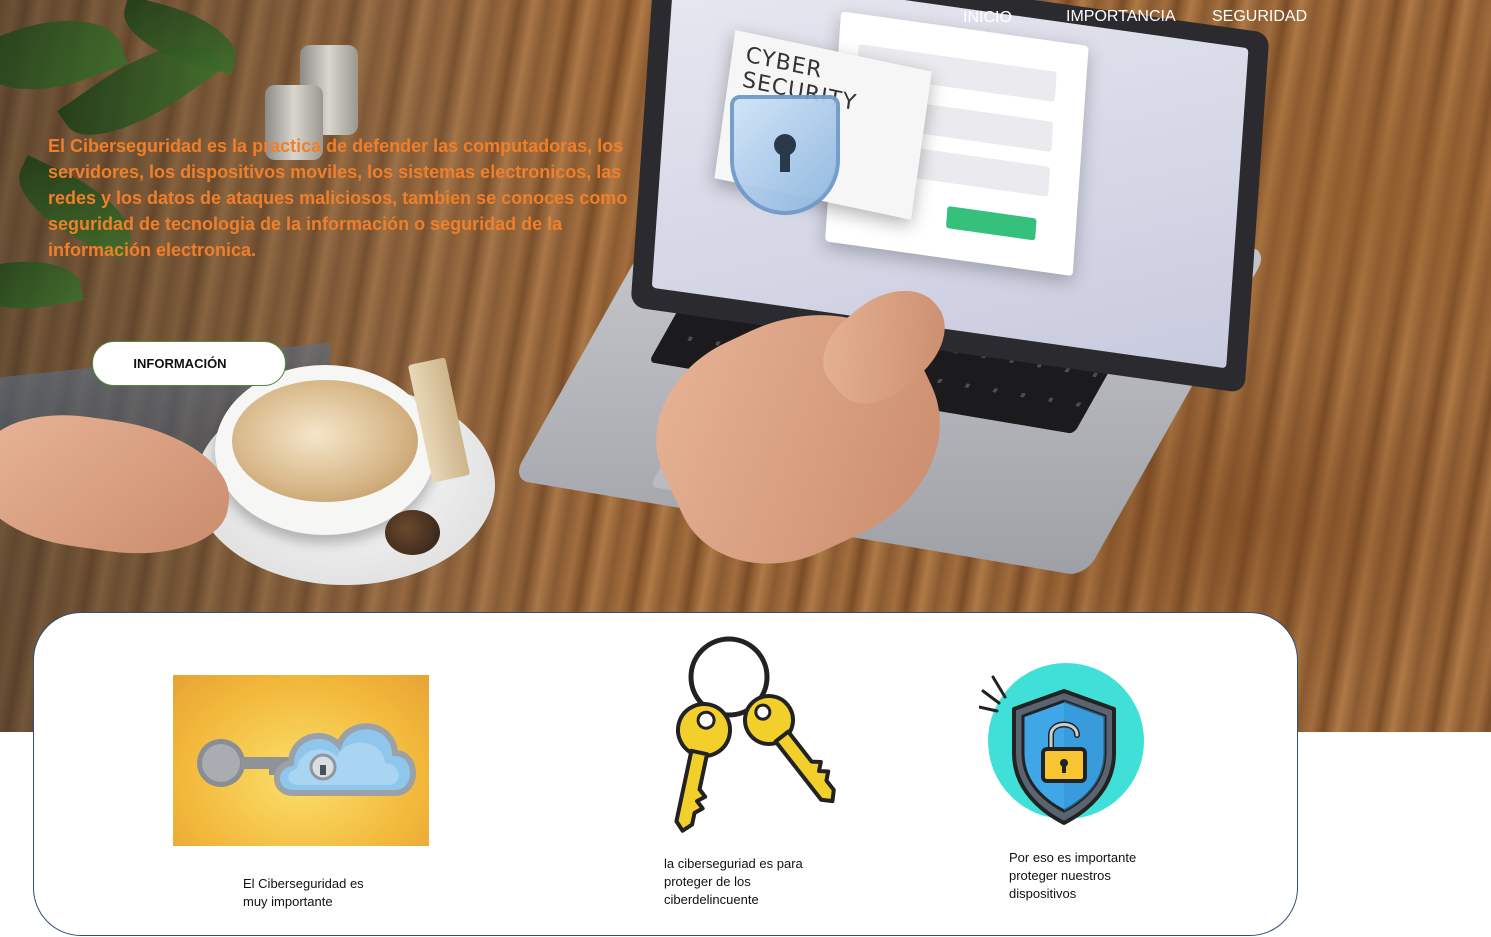  I want to click on nav-seguridad: SEGURIDAD, so click(1259, 17).